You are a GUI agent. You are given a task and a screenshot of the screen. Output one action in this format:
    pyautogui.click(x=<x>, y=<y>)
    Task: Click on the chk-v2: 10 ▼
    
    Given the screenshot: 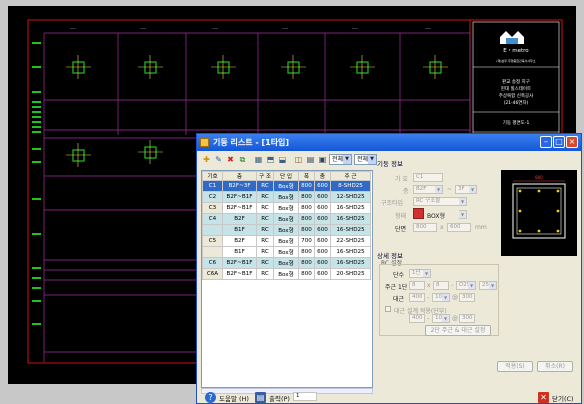 What is the action you would take?
    pyautogui.click(x=441, y=318)
    